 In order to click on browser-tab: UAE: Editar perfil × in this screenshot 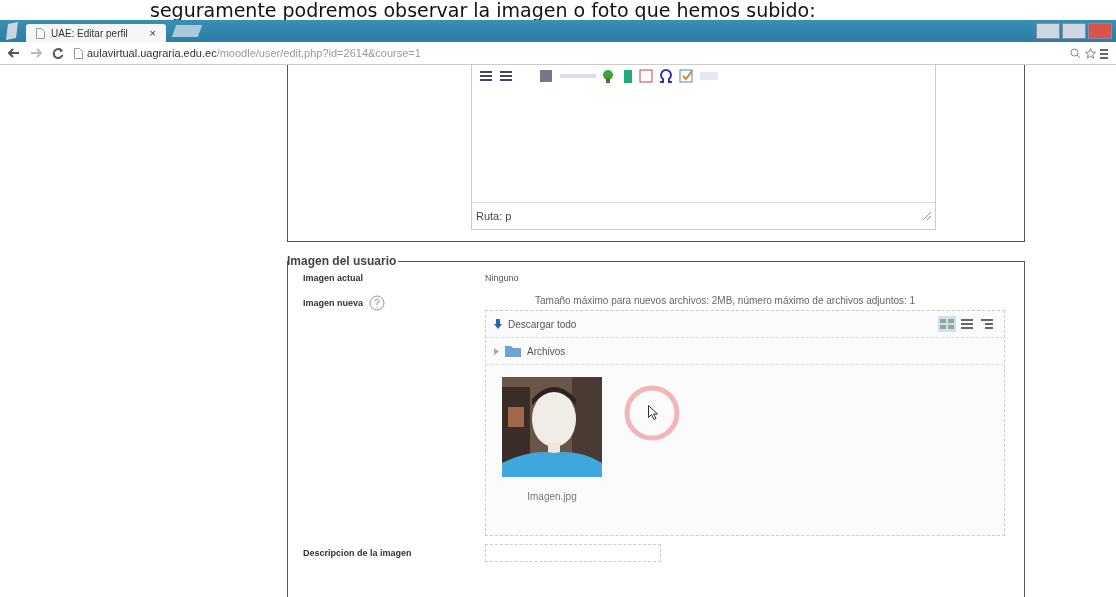, I will do `click(96, 33)`.